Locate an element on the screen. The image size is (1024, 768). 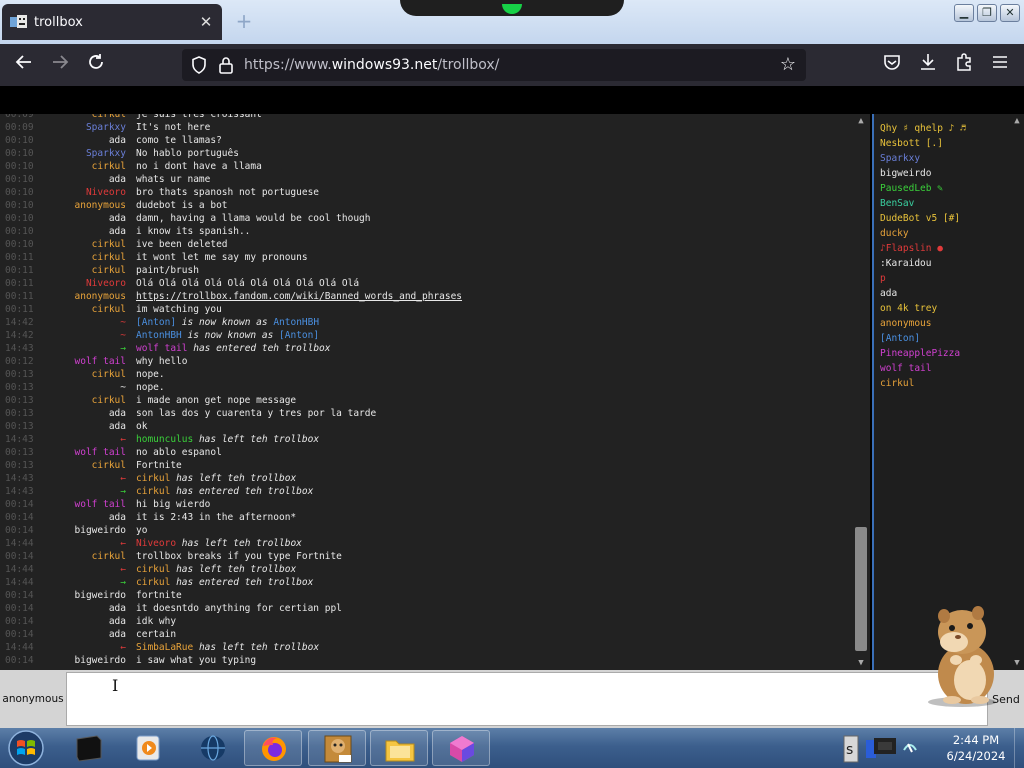
event-user: homunculus is located at coordinates (164, 439).